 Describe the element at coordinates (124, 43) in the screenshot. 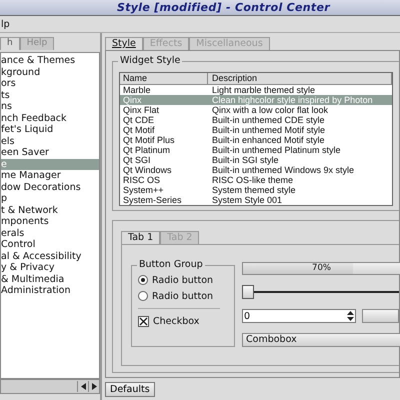

I see `tab: Style` at that location.